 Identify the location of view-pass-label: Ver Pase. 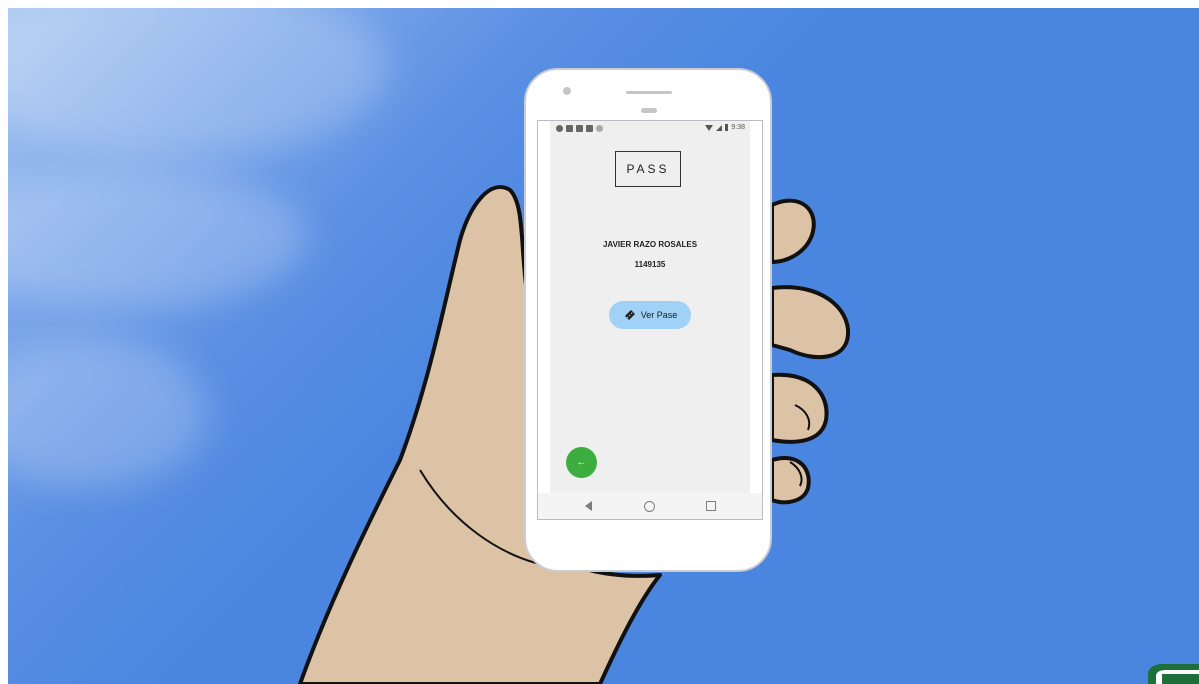
(659, 315).